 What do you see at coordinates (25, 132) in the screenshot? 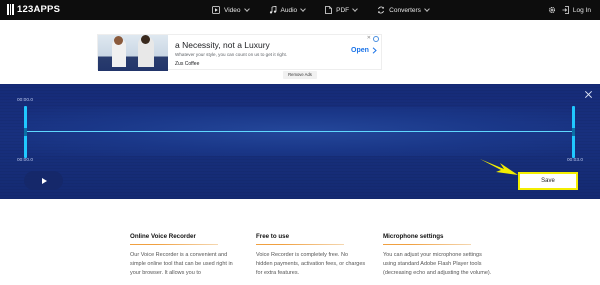
I see `trim-handle-start` at bounding box center [25, 132].